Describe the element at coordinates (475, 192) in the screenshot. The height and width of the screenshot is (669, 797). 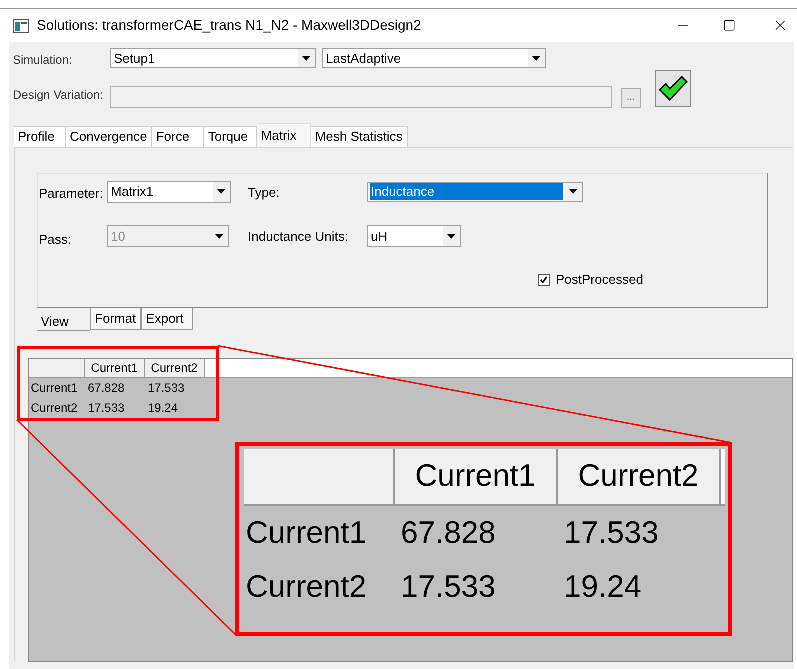
I see `dropdown: Inductance` at that location.